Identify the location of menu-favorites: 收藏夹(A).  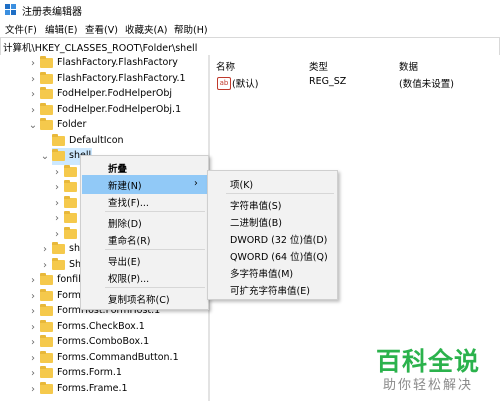
(146, 29).